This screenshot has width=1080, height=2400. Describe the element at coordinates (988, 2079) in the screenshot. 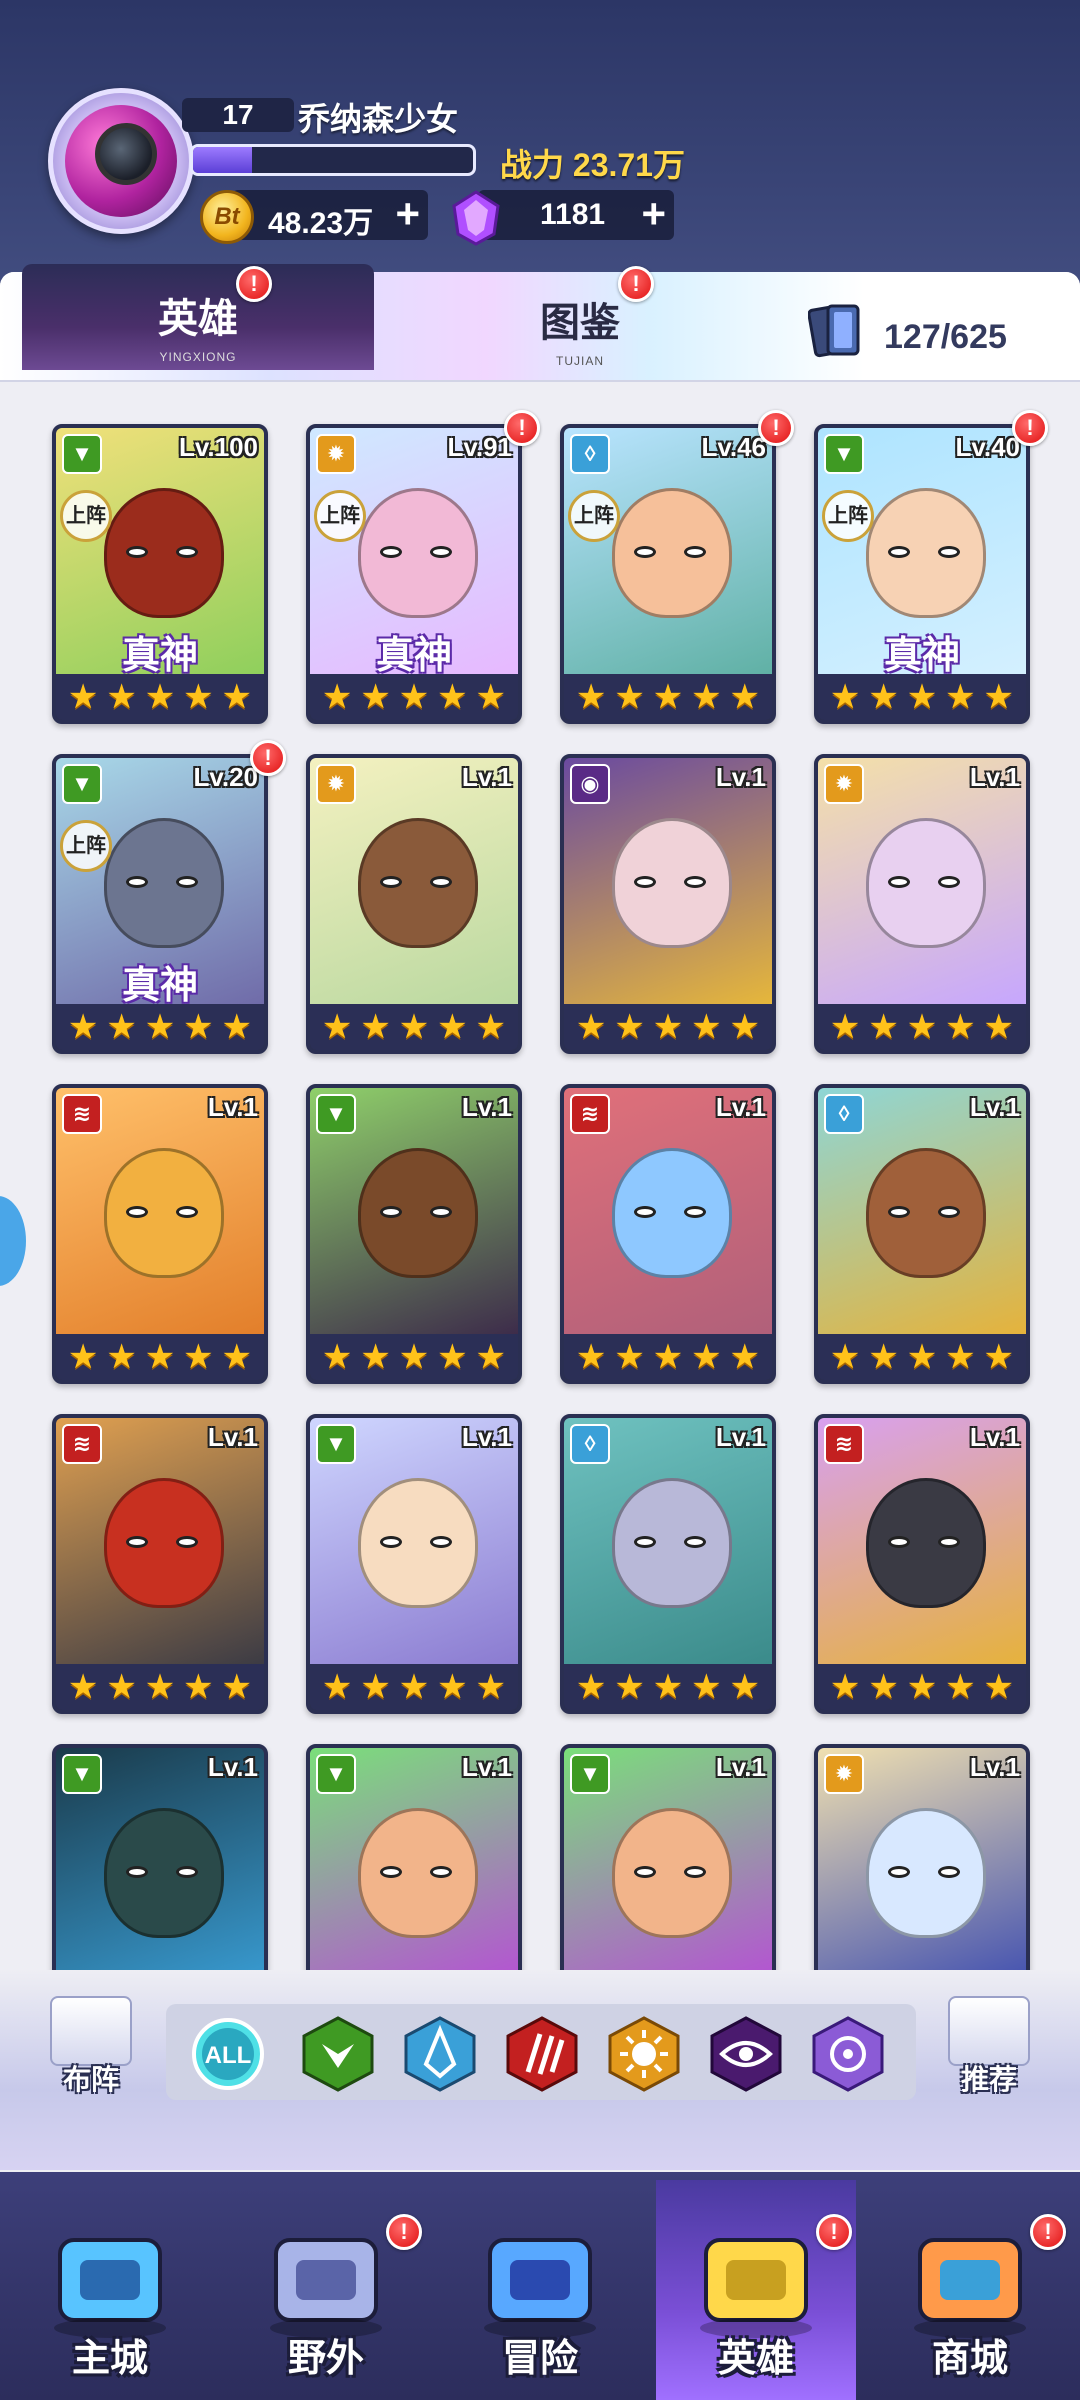

I see `recommend-label: 推荐` at that location.